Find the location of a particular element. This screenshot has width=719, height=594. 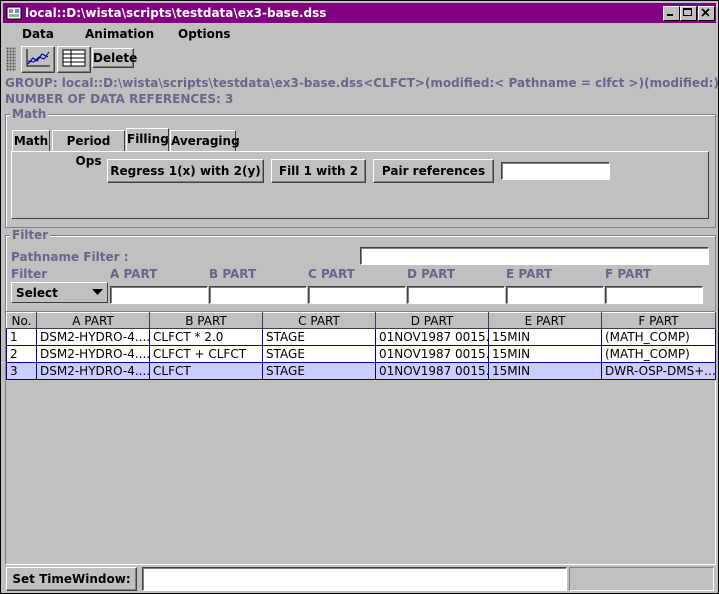

maximize-icon is located at coordinates (687, 12).